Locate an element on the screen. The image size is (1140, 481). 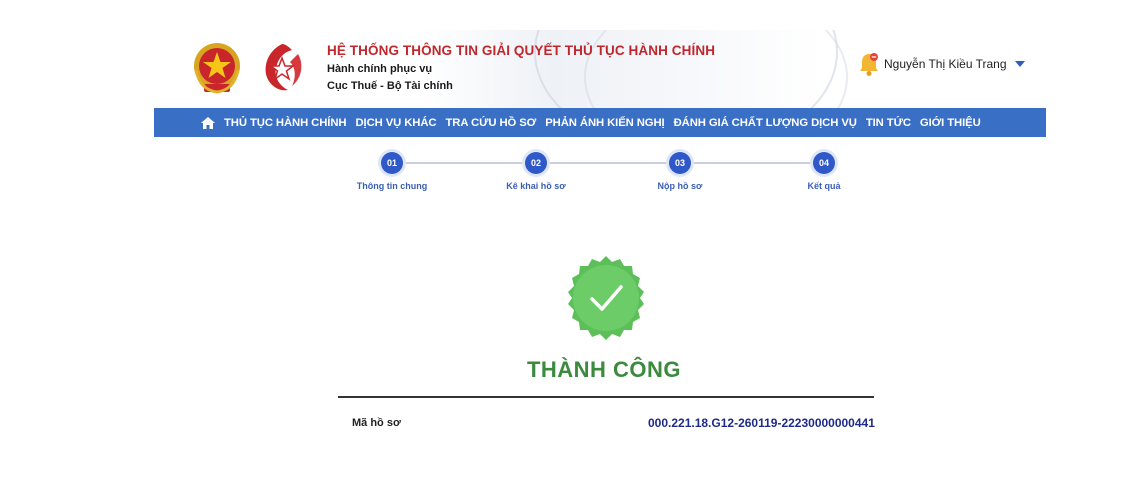
record-id-value: 000.221.18.G12-260119-22230000000441 is located at coordinates (761, 423).